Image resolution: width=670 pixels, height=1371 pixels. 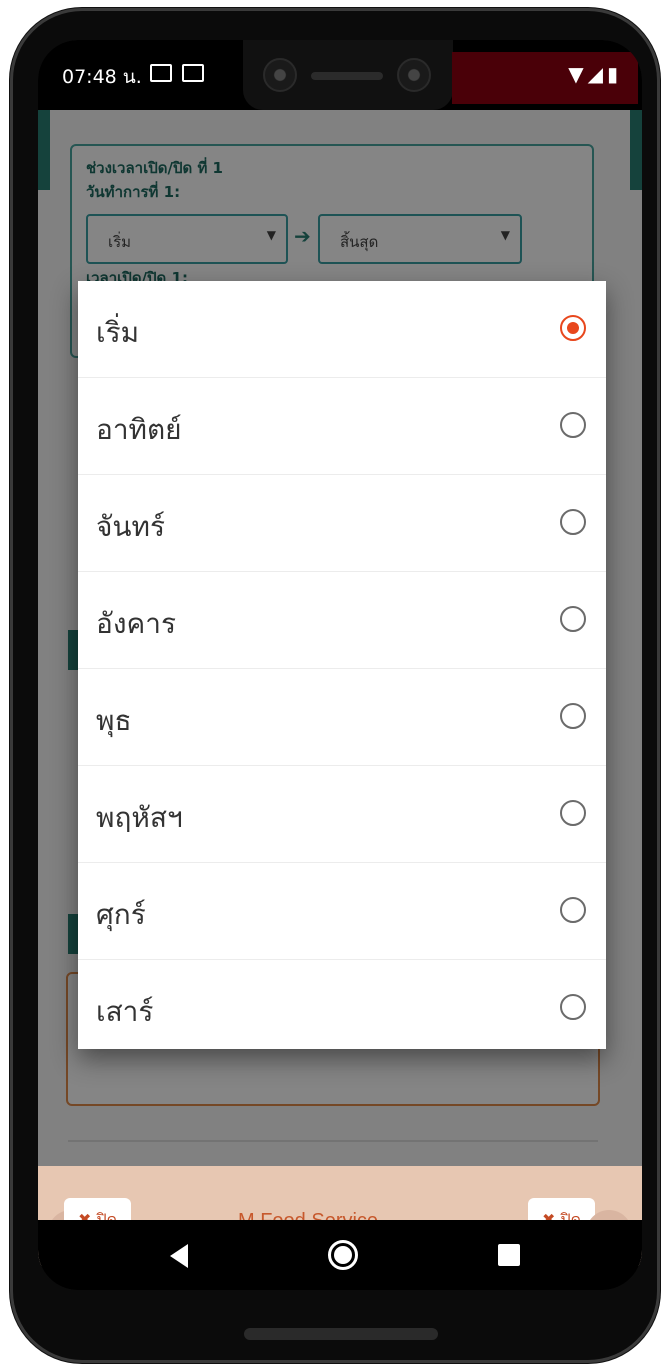 I want to click on option-label: อังคาร, so click(x=136, y=623).